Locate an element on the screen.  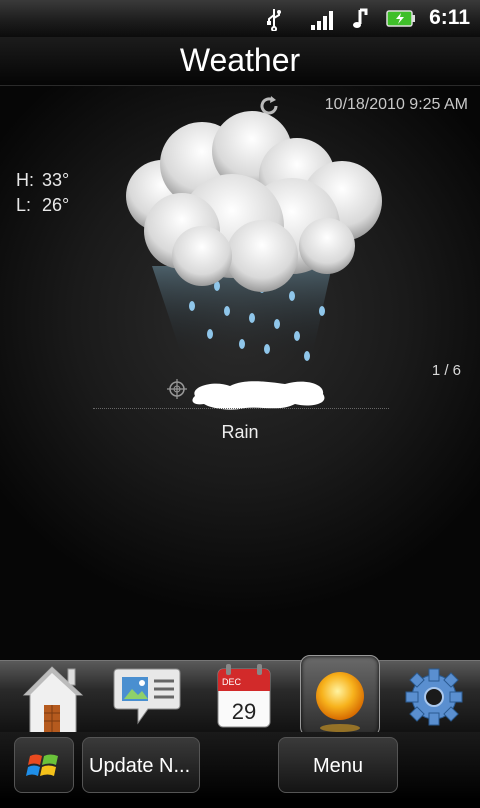
calendar-month: DEC is located at coordinates (232, 682).